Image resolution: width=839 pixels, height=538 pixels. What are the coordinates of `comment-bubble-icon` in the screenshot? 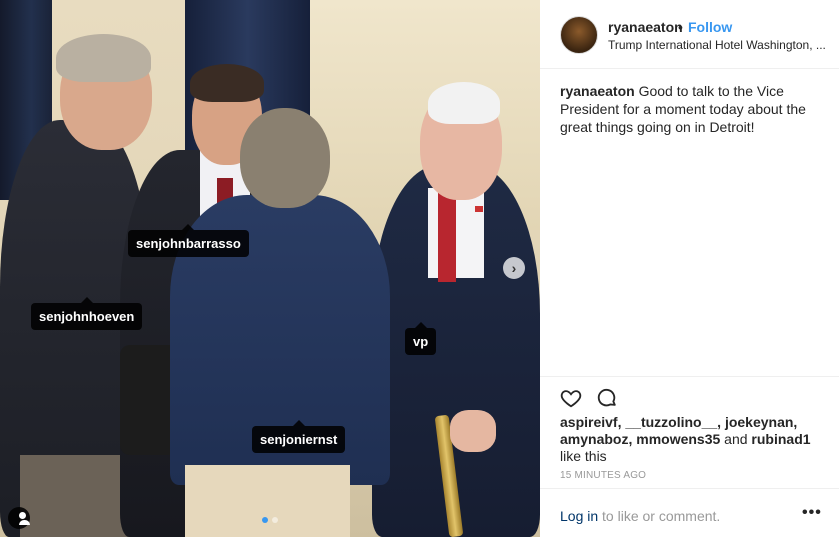 It's located at (607, 398).